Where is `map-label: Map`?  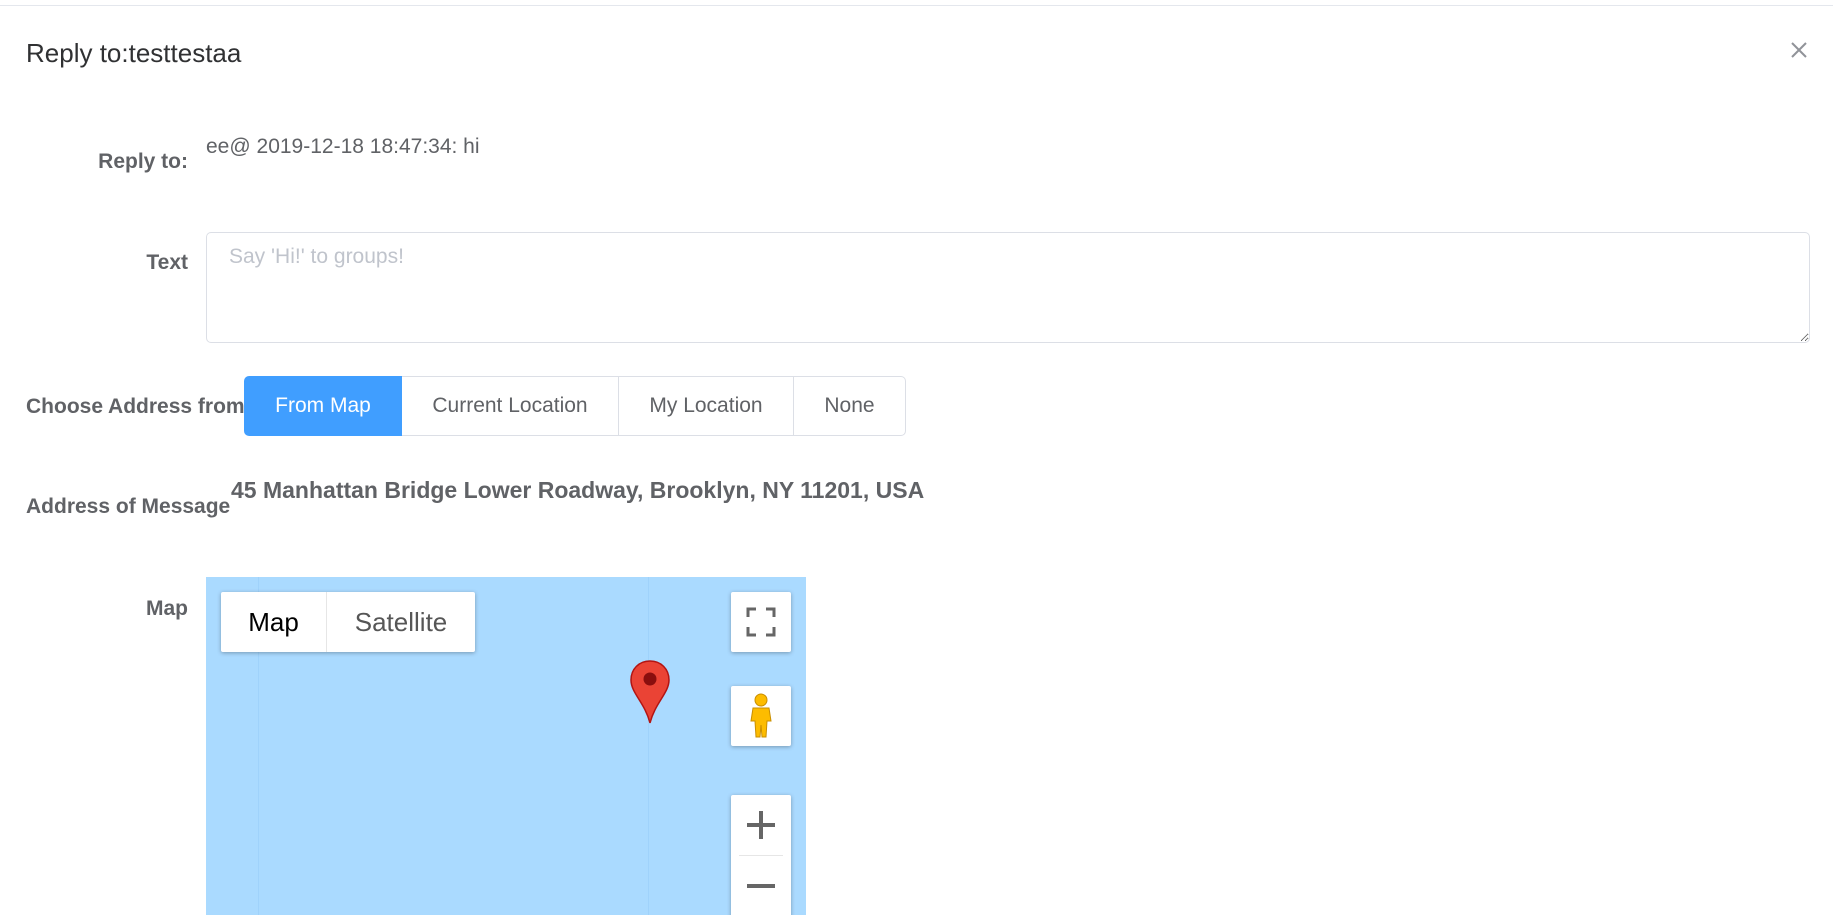
map-label: Map is located at coordinates (167, 608).